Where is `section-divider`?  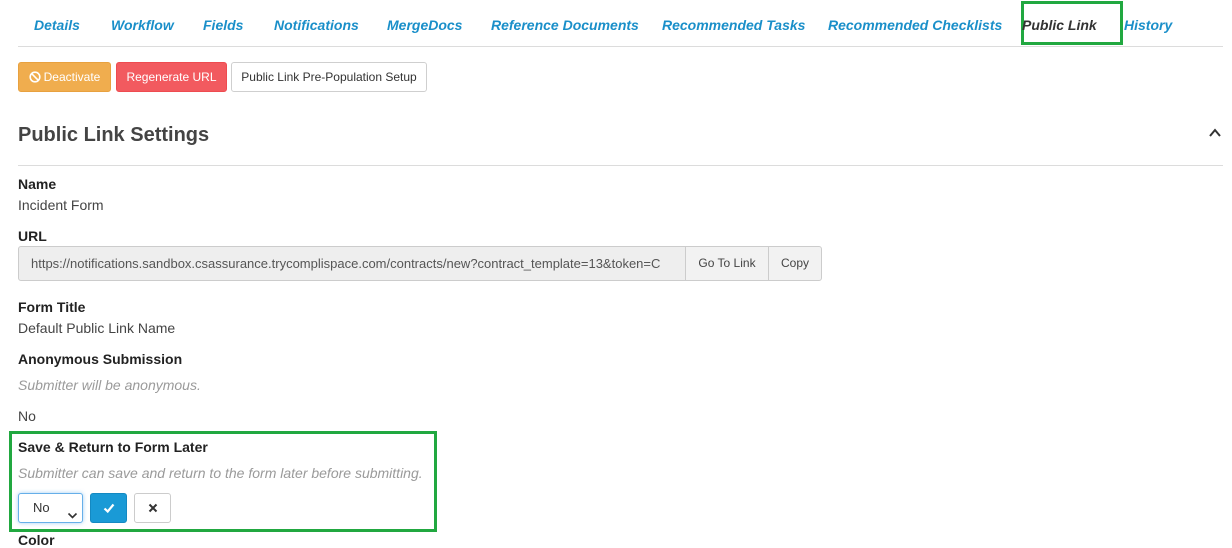
section-divider is located at coordinates (620, 165).